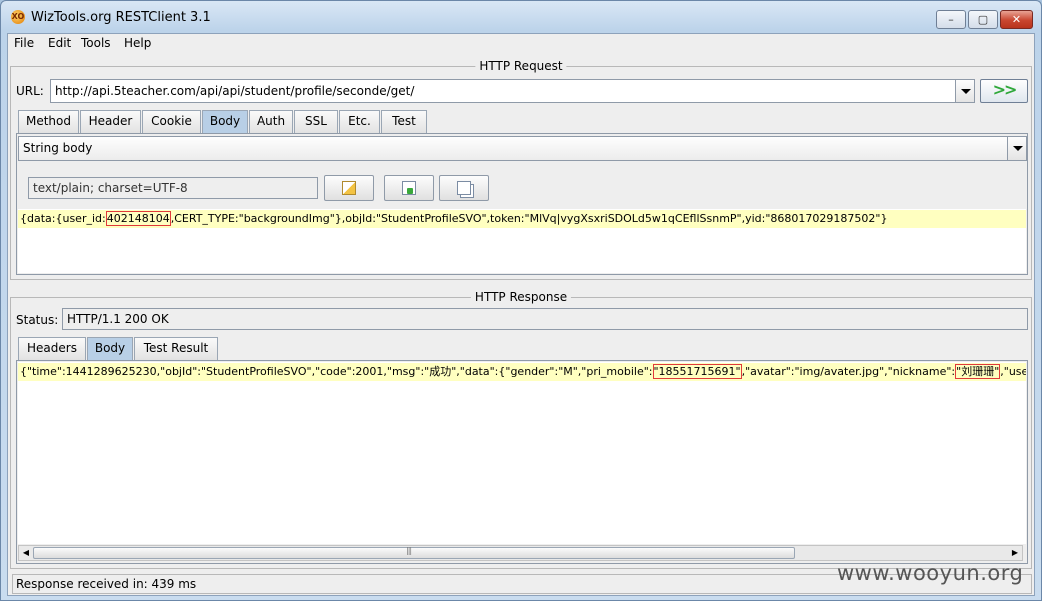 The height and width of the screenshot is (601, 1042). What do you see at coordinates (59, 43) in the screenshot?
I see `menu-edit: Edit` at bounding box center [59, 43].